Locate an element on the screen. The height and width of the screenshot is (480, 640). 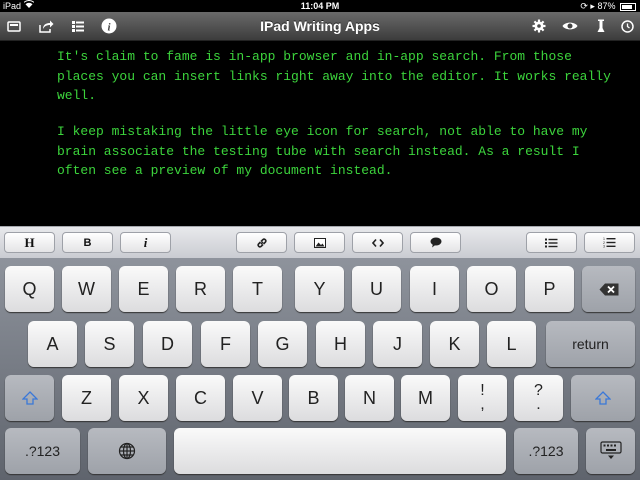
quote-button is located at coordinates (435, 242).